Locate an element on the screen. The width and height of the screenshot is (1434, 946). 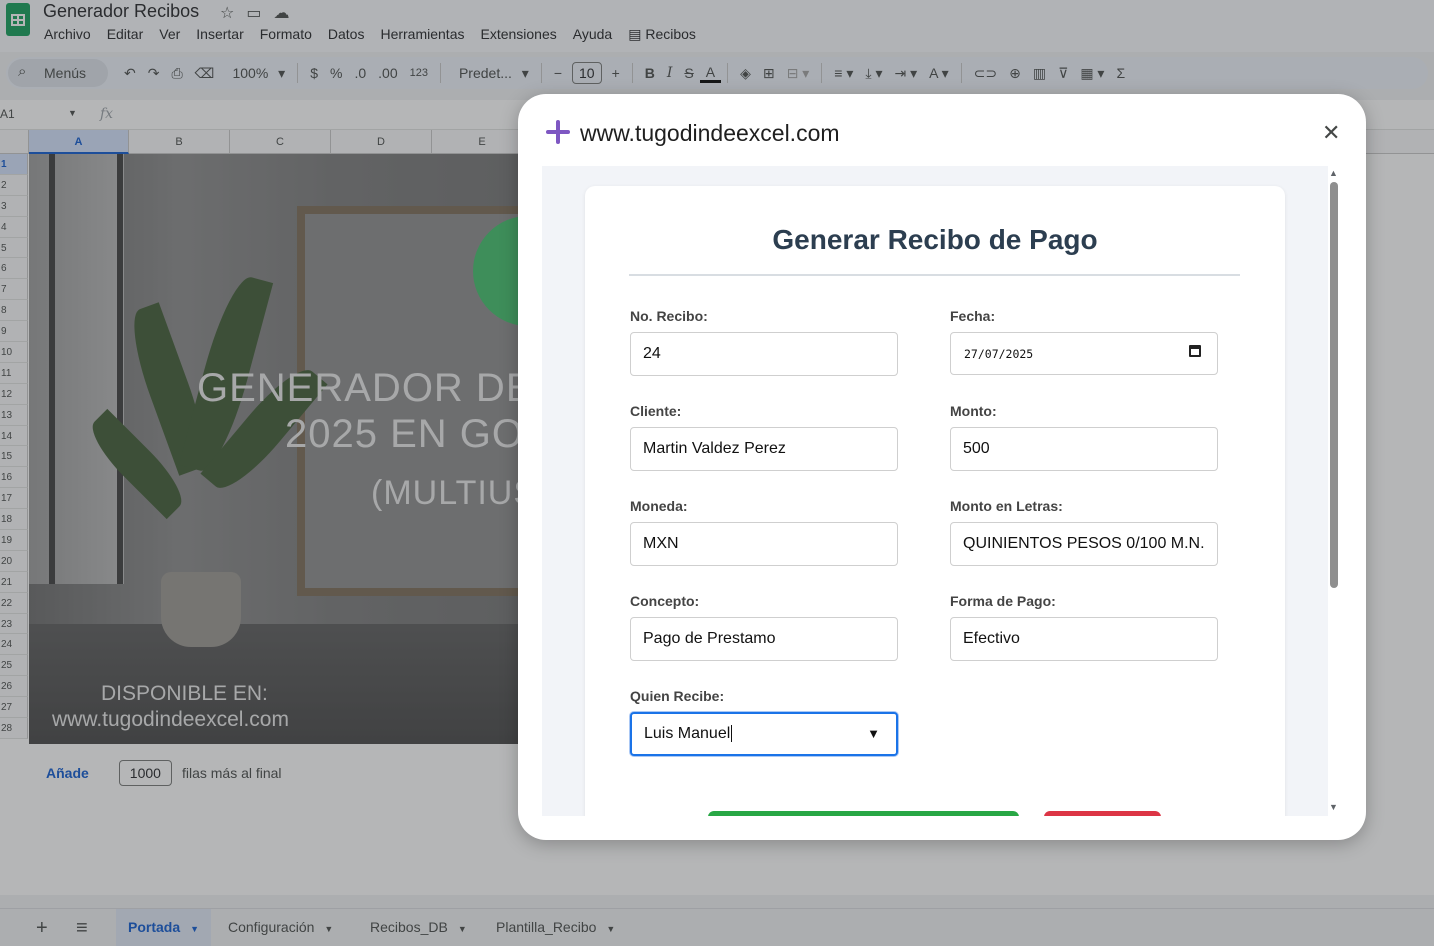
quien-recibe-select: Luis Manuel ▼ is located at coordinates (764, 734).